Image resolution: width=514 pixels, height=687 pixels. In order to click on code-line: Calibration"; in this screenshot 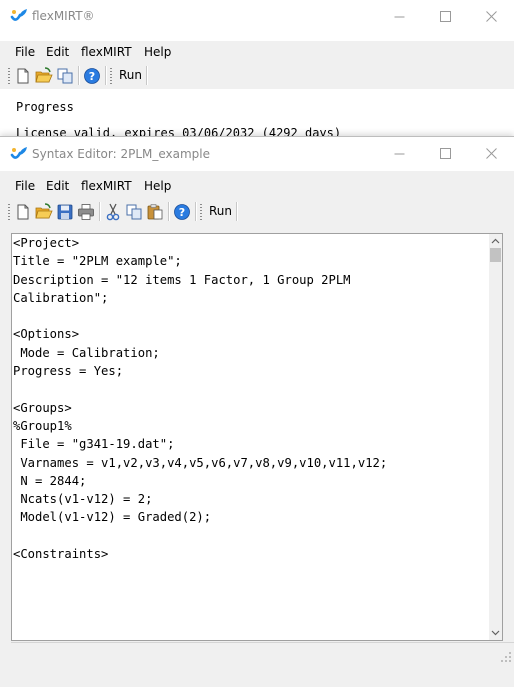, I will do `click(61, 297)`.